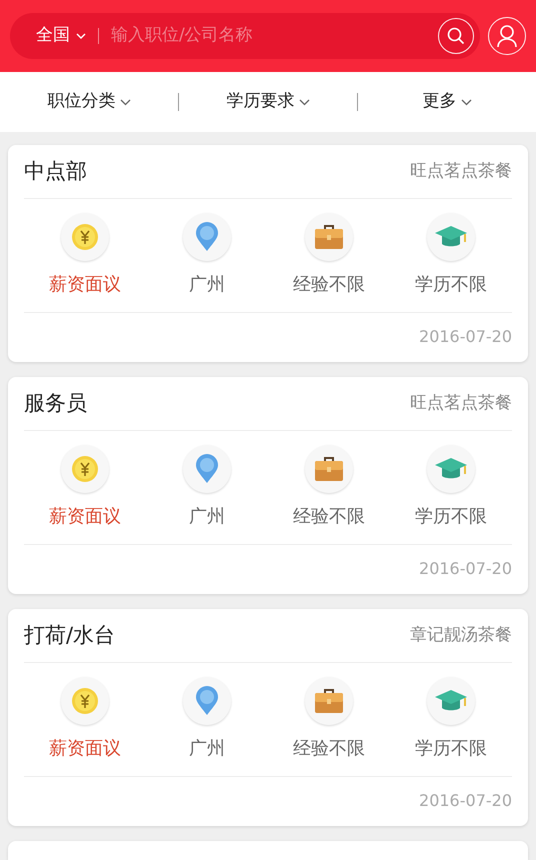 This screenshot has height=860, width=536. Describe the element at coordinates (55, 403) in the screenshot. I see `job-title: 服务员` at that location.